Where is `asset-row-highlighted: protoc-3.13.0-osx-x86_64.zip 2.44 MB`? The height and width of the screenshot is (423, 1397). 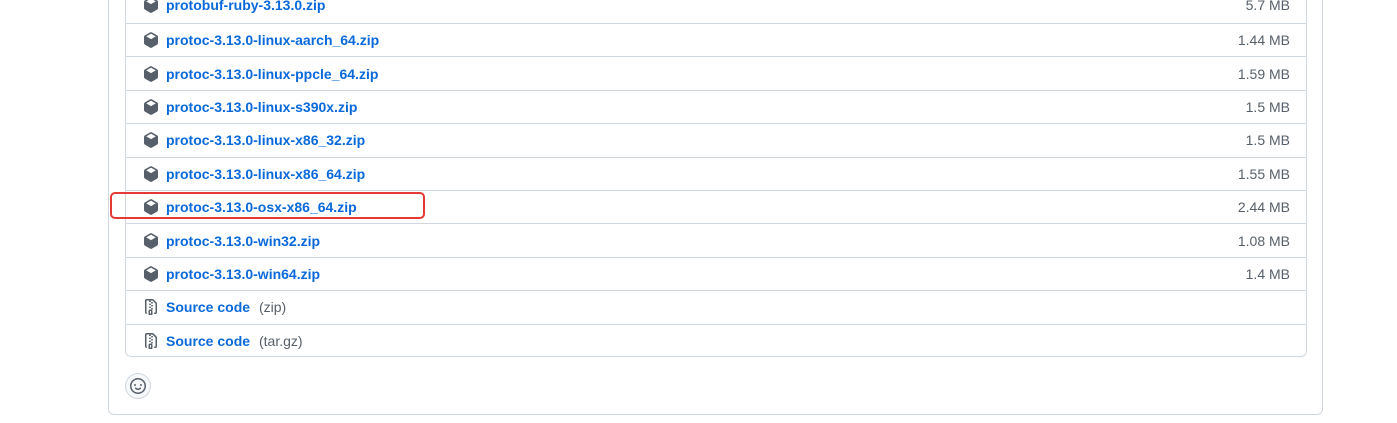 asset-row-highlighted: protoc-3.13.0-osx-x86_64.zip 2.44 MB is located at coordinates (716, 206).